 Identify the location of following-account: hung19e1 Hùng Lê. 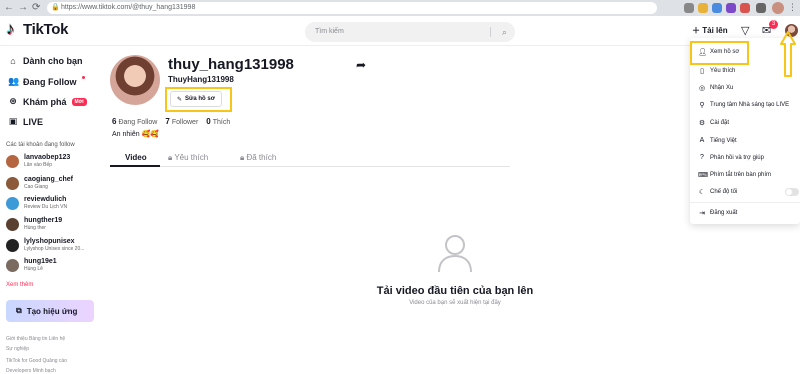
(31, 265).